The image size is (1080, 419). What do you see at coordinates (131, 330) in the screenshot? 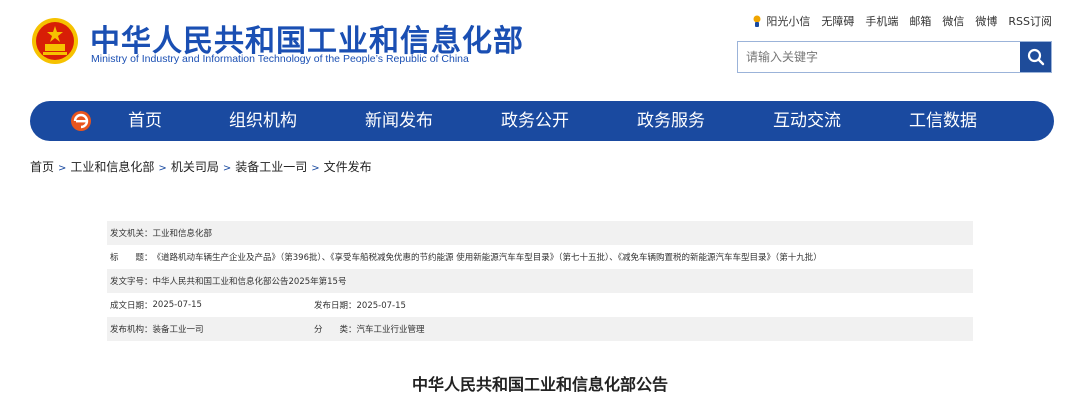
I see `agency-label: 发布机构：` at bounding box center [131, 330].